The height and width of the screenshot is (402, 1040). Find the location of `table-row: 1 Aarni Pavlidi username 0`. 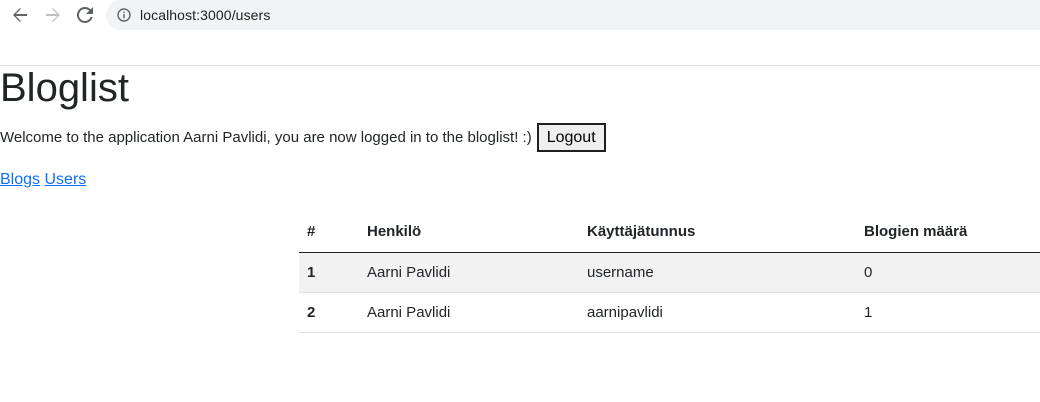

table-row: 1 Aarni Pavlidi username 0 is located at coordinates (669, 272).